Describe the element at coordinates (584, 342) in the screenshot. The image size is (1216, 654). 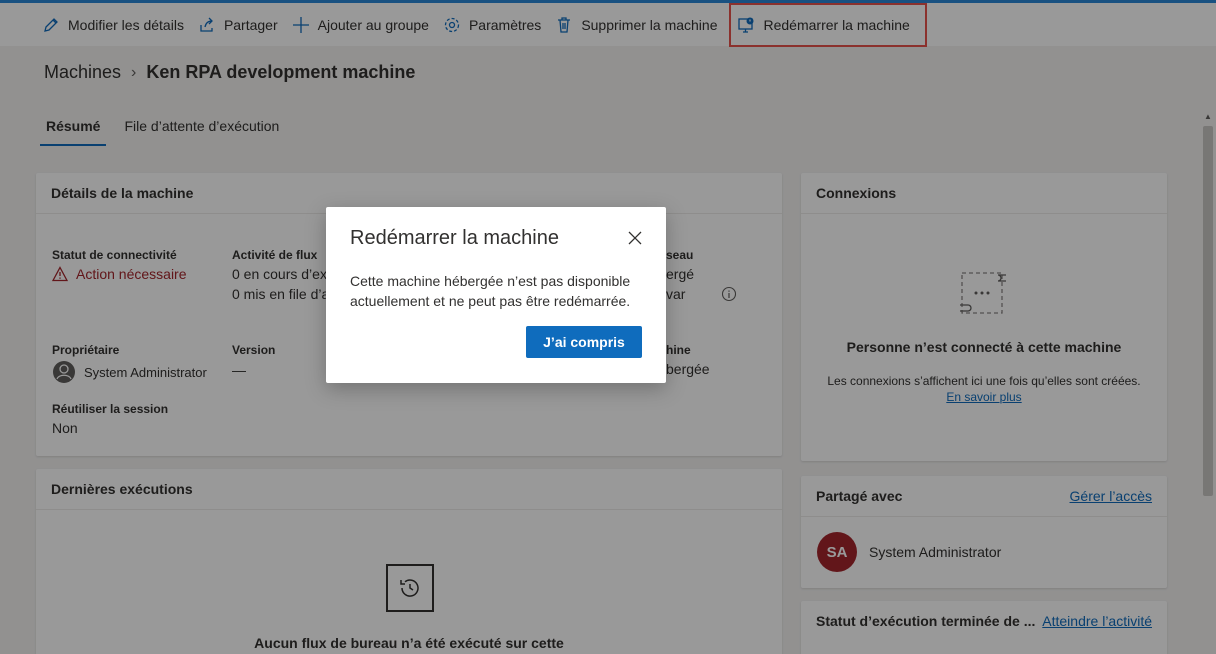
I see `acknowledge-button: J’ai compris` at that location.